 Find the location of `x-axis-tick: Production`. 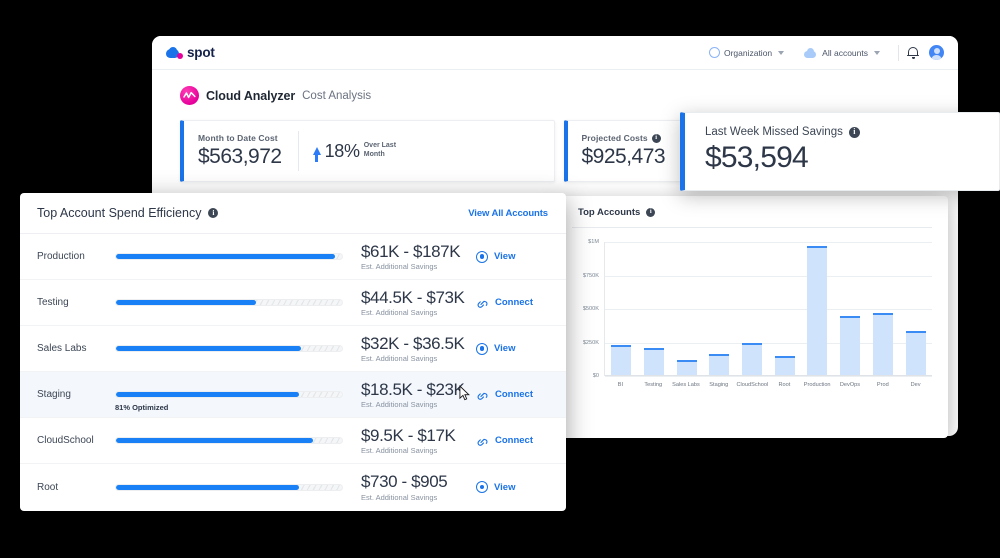

x-axis-tick: Production is located at coordinates (817, 385).